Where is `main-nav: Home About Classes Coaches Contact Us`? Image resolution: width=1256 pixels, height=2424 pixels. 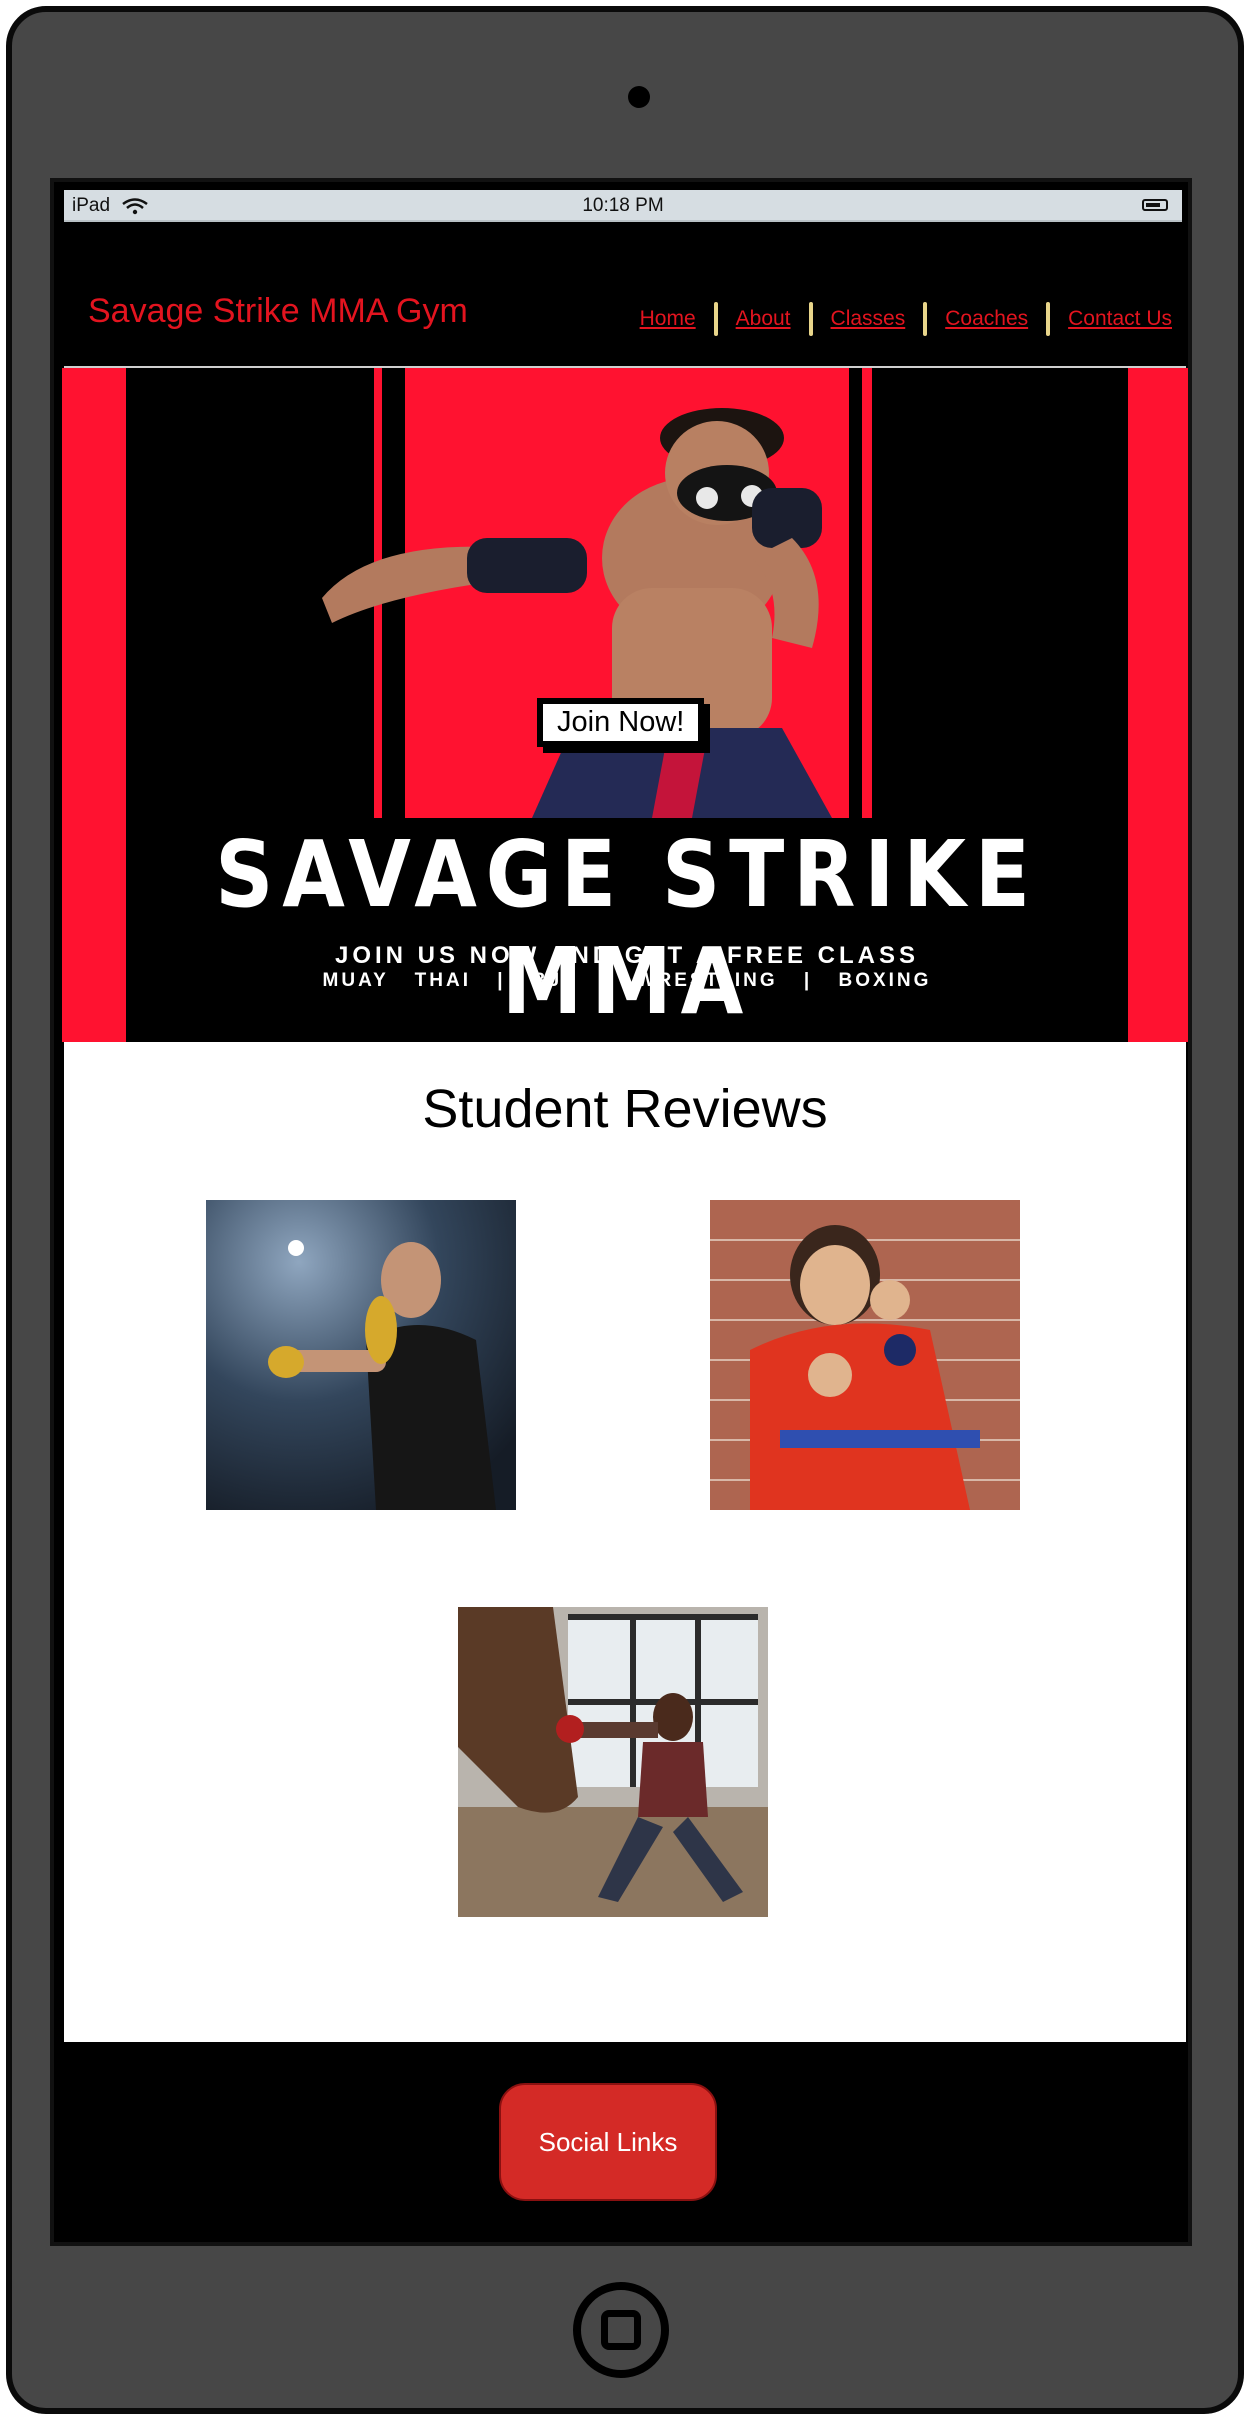
main-nav: Home About Classes Coaches Contact Us is located at coordinates (906, 319).